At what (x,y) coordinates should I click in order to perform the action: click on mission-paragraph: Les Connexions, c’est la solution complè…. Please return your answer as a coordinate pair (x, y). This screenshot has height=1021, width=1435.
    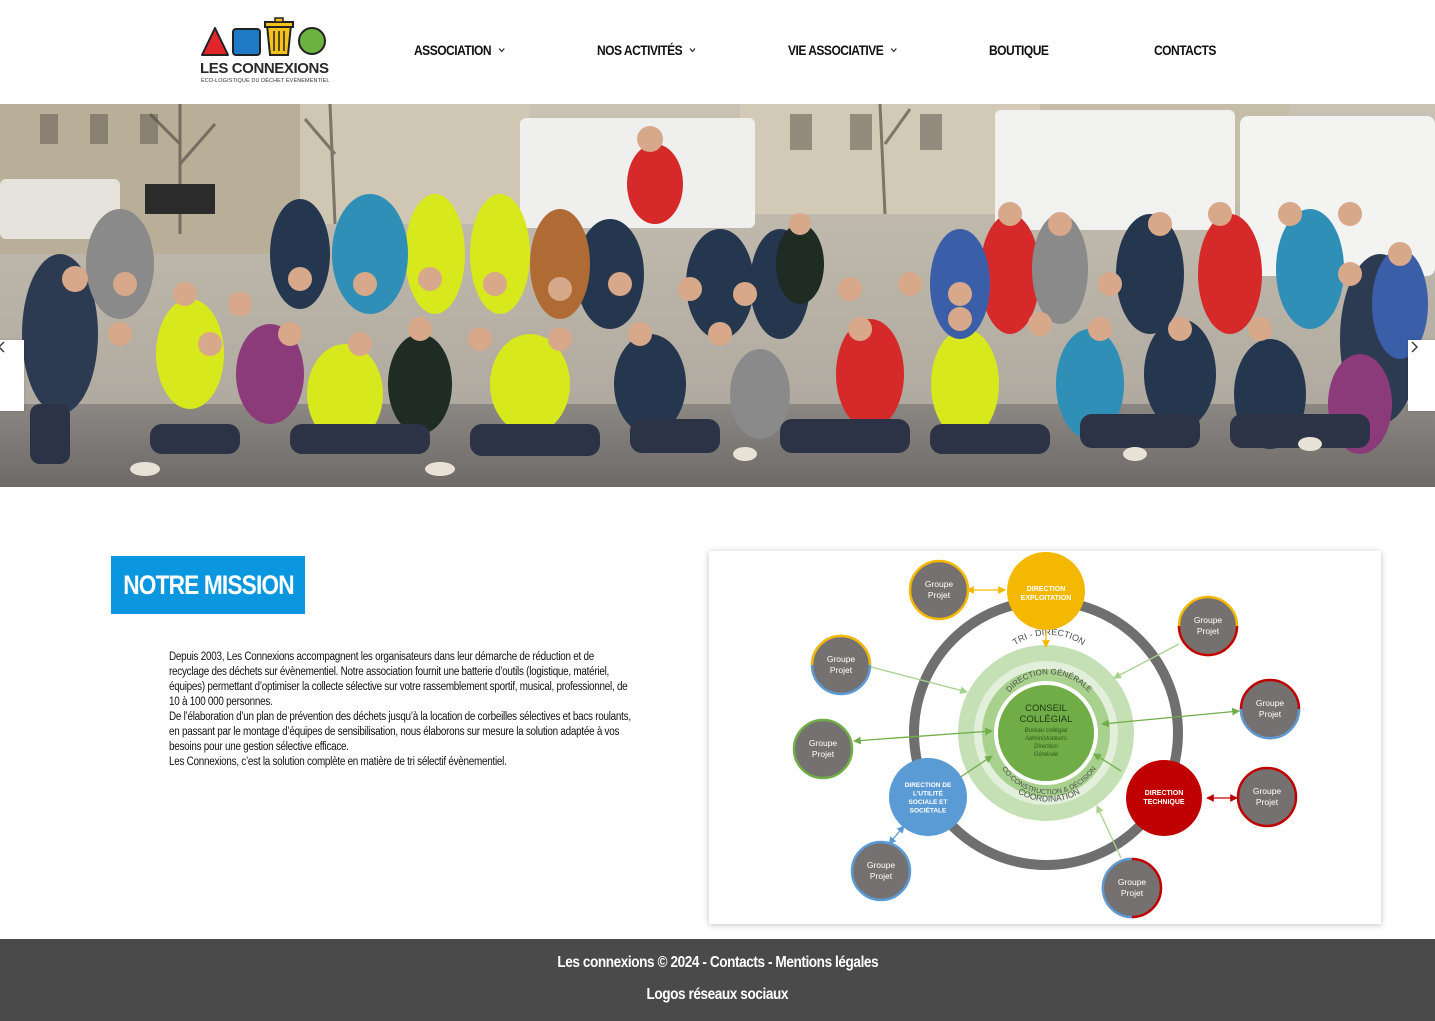
    Looking at the image, I should click on (338, 762).